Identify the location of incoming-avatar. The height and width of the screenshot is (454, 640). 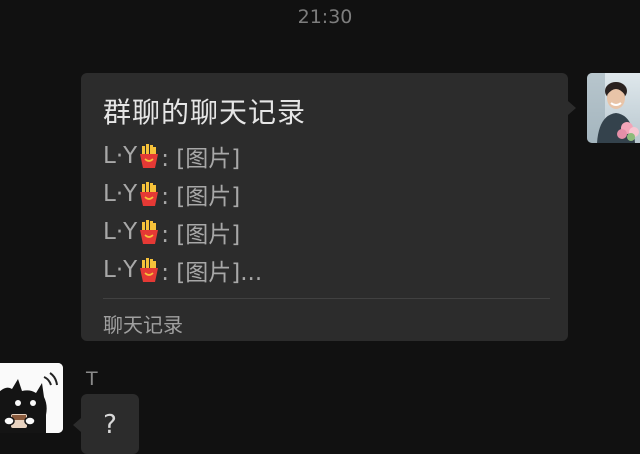
(31, 398).